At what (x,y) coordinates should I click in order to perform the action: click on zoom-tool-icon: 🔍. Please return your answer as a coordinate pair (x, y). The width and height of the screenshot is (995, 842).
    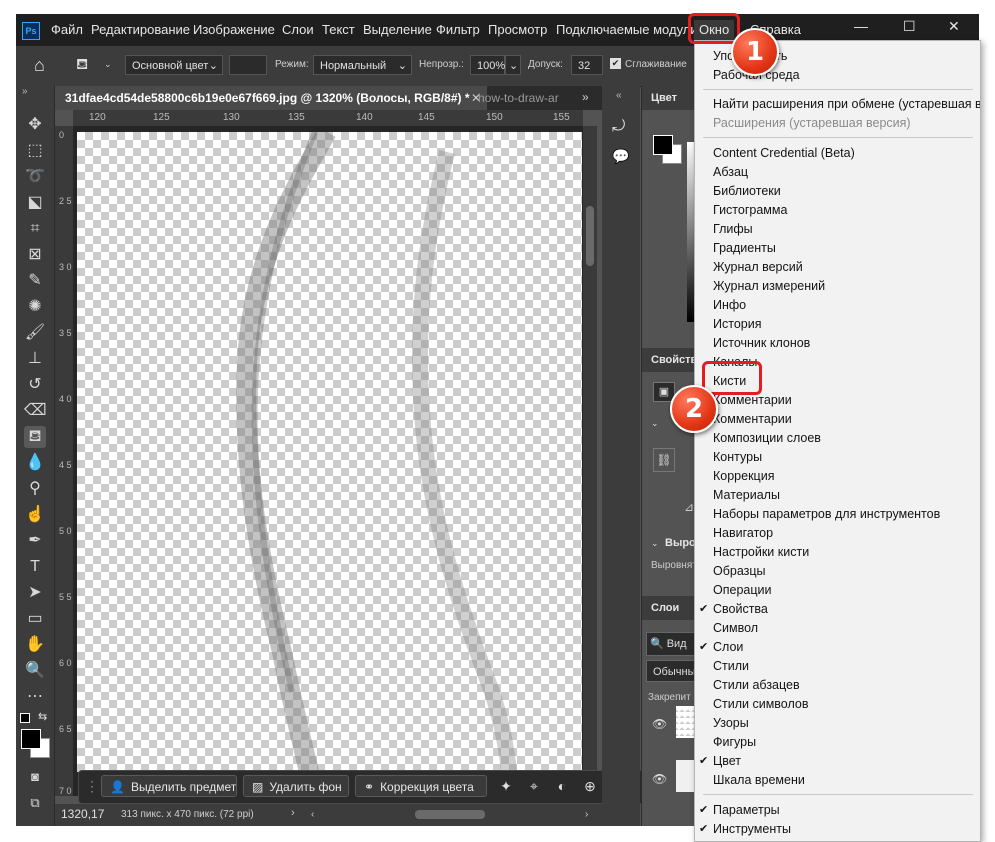
    Looking at the image, I should click on (35, 671).